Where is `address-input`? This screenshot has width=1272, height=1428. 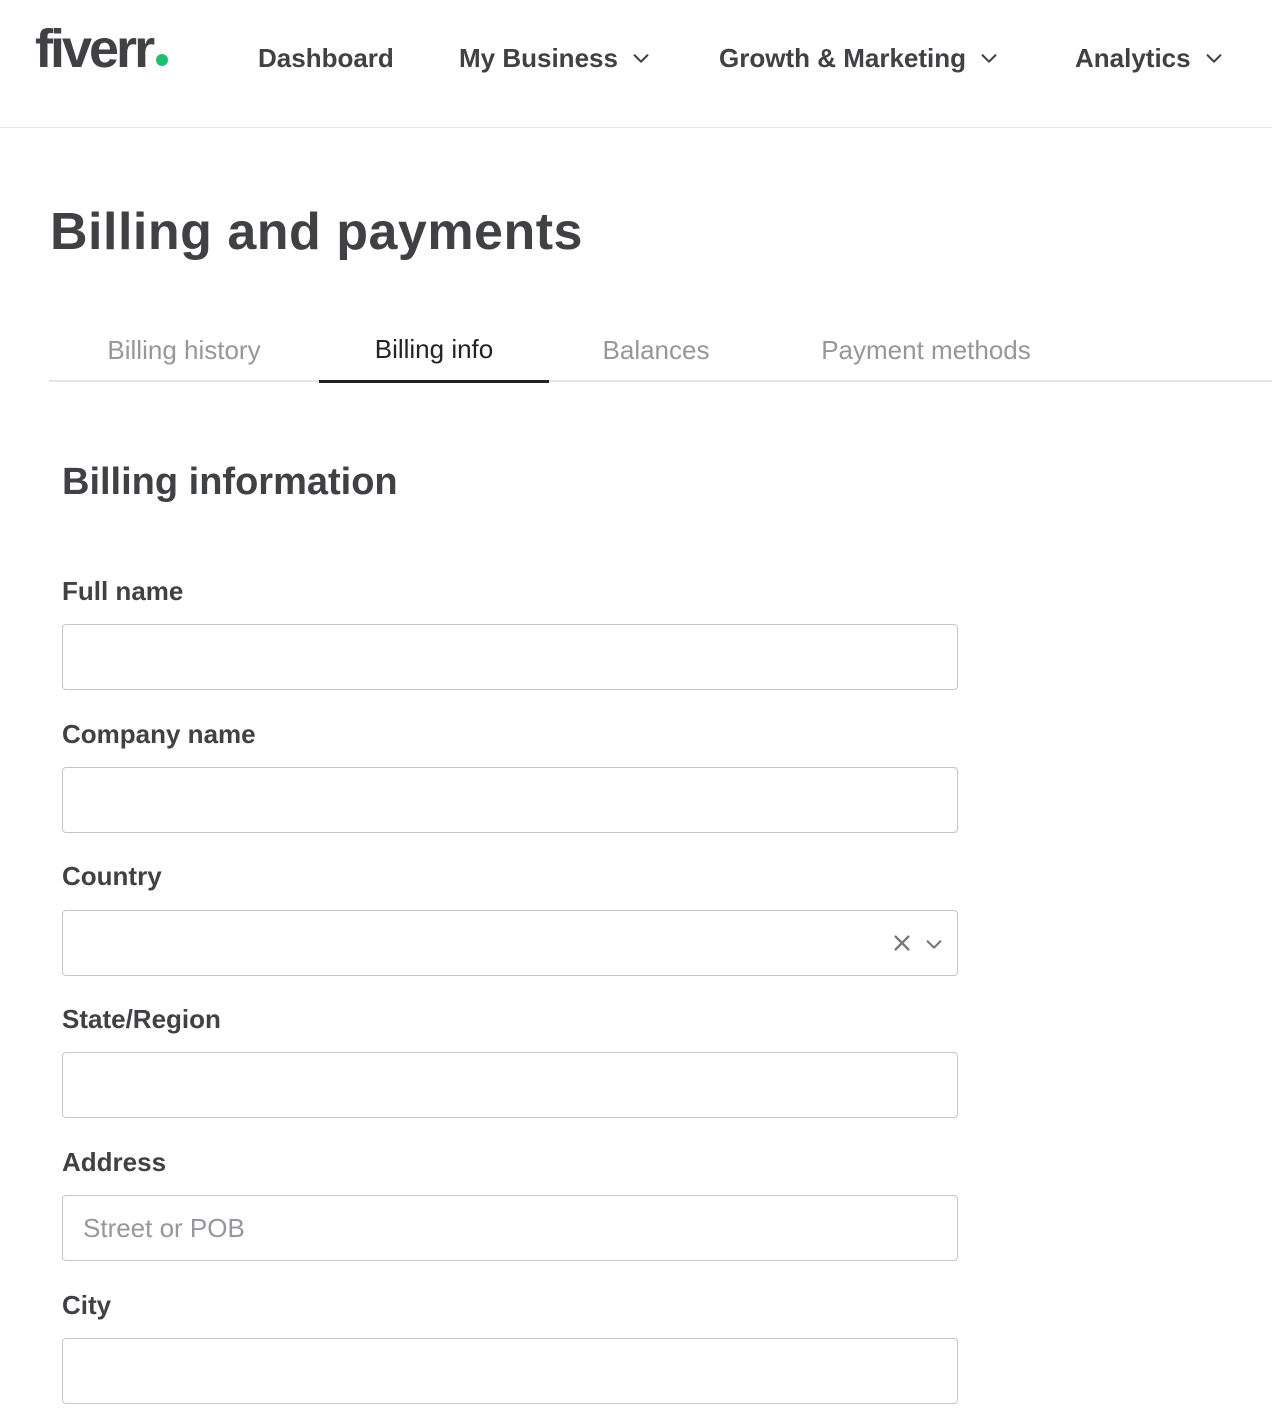 address-input is located at coordinates (510, 1228).